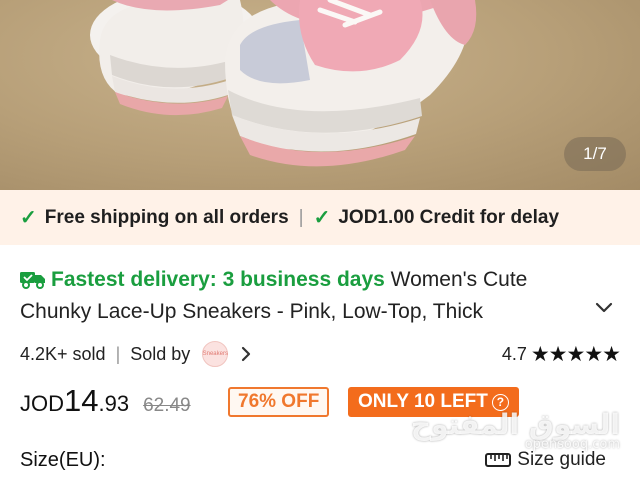  I want to click on sold-by-label: Sold by, so click(160, 354).